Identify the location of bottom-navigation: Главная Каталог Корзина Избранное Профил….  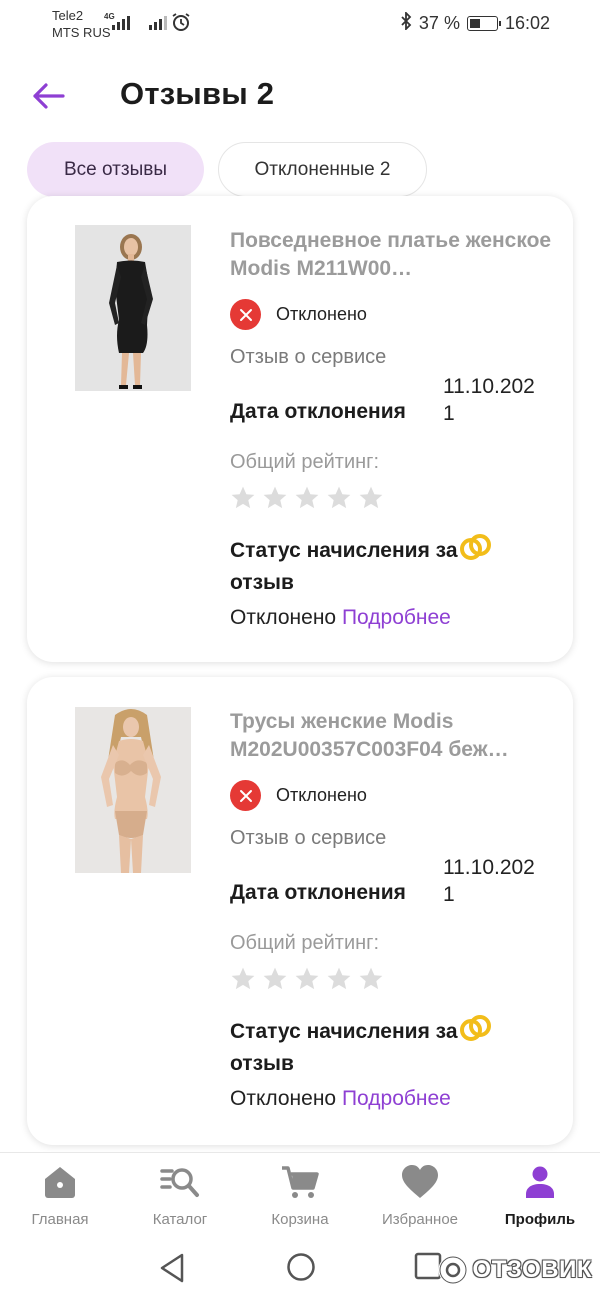
(300, 1196).